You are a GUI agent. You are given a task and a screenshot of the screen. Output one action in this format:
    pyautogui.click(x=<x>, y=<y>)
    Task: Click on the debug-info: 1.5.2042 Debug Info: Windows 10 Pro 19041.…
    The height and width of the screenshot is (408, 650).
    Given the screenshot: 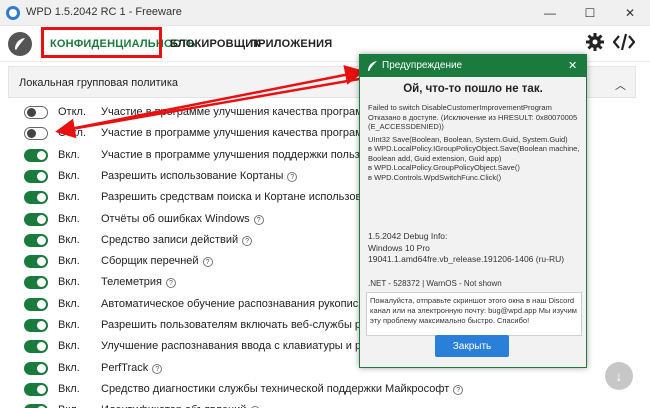 What is the action you would take?
    pyautogui.click(x=474, y=248)
    